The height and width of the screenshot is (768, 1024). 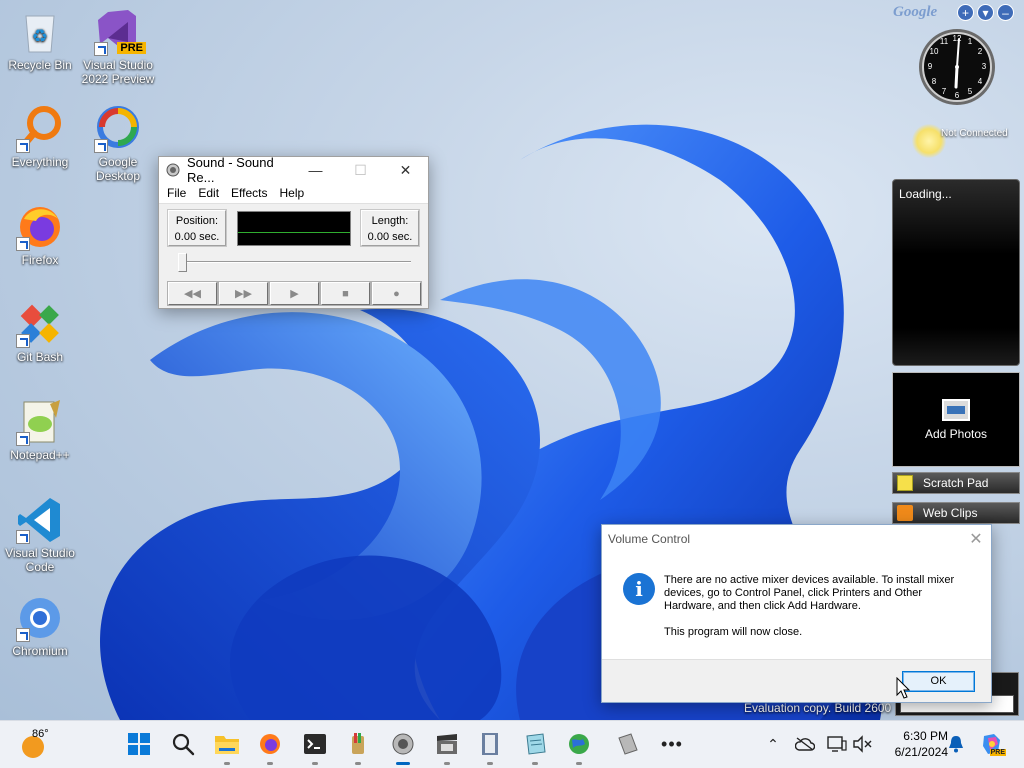 I want to click on length-label: Length:, so click(x=390, y=221).